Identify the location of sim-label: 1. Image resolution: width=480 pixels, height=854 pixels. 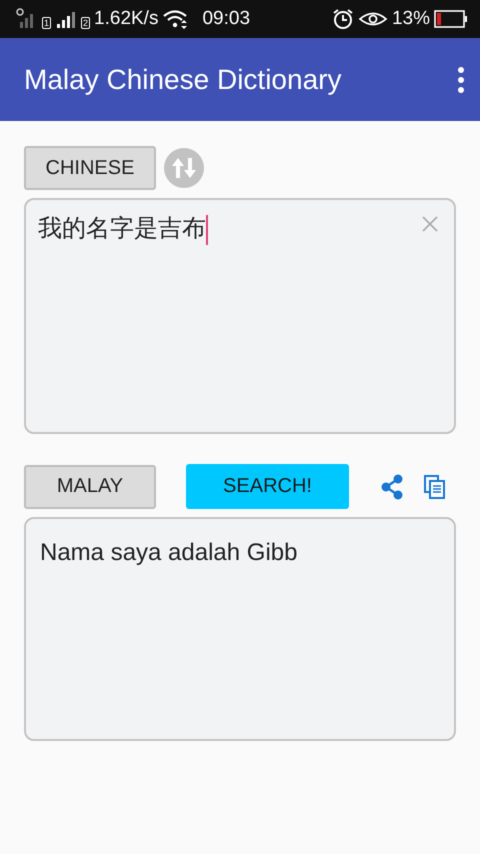
(47, 23).